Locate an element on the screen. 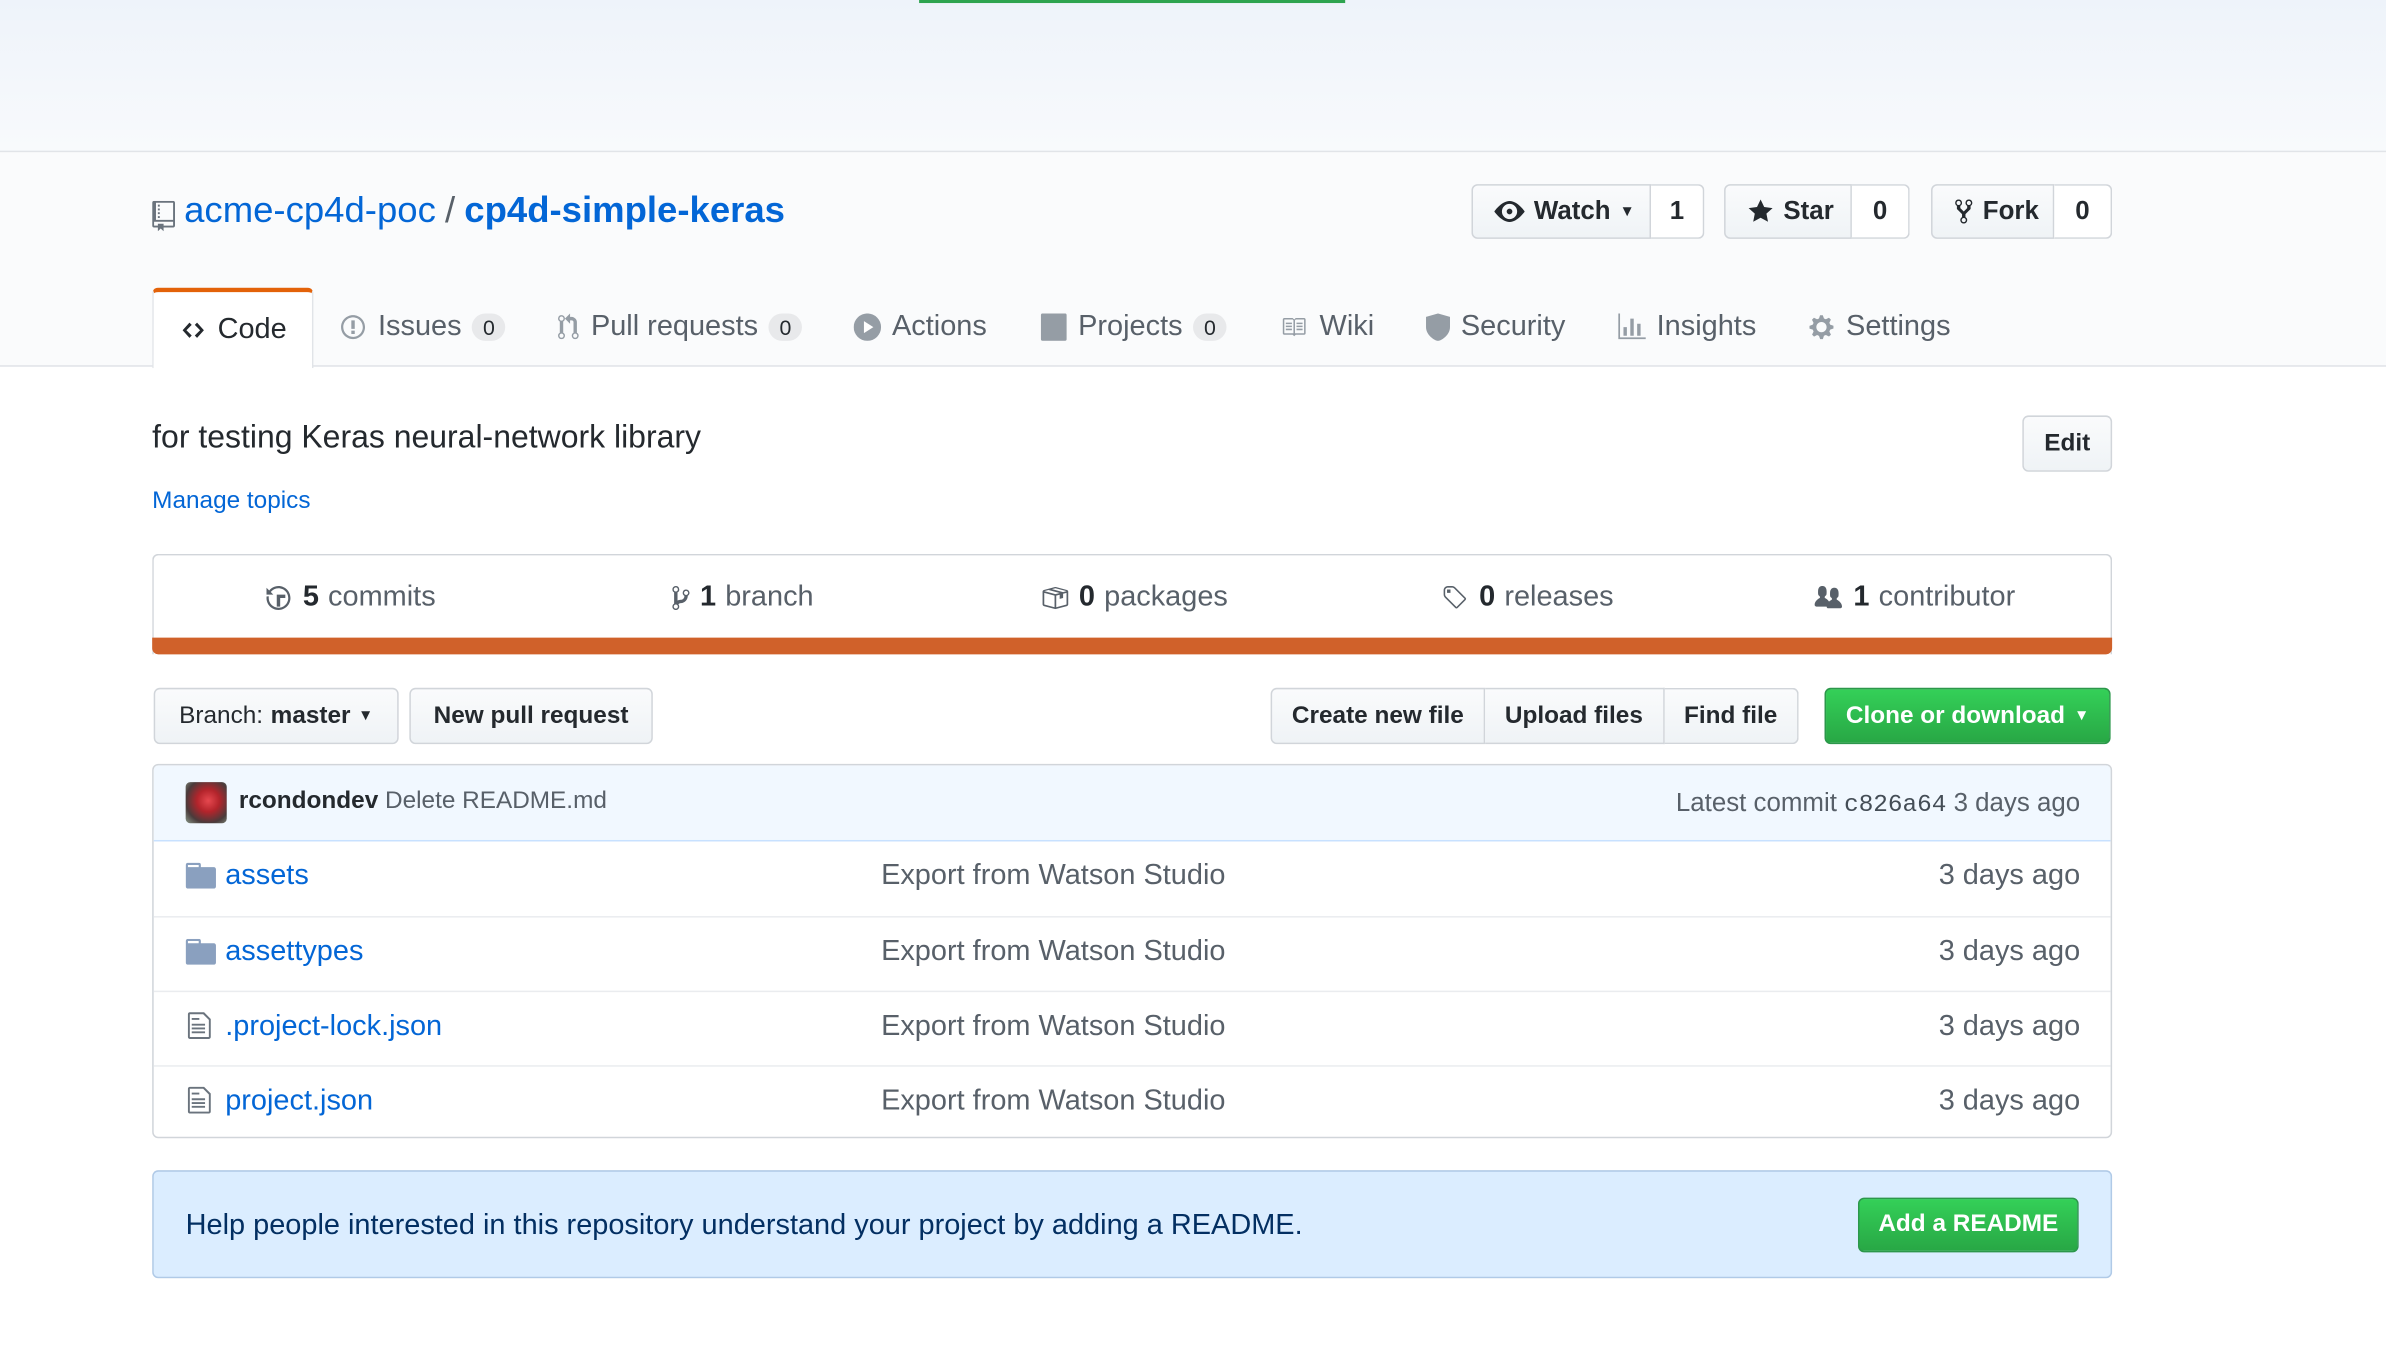 The height and width of the screenshot is (1364, 2386). contributor-count: 1 is located at coordinates (1861, 597).